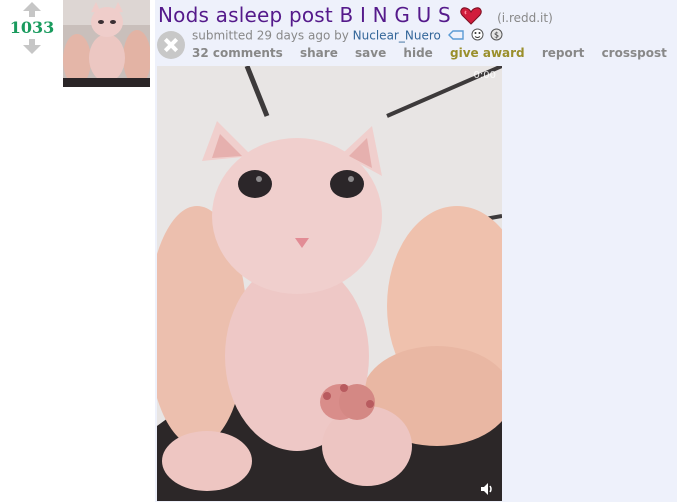 The width and height of the screenshot is (677, 502). What do you see at coordinates (488, 488) in the screenshot?
I see `volume-icon` at bounding box center [488, 488].